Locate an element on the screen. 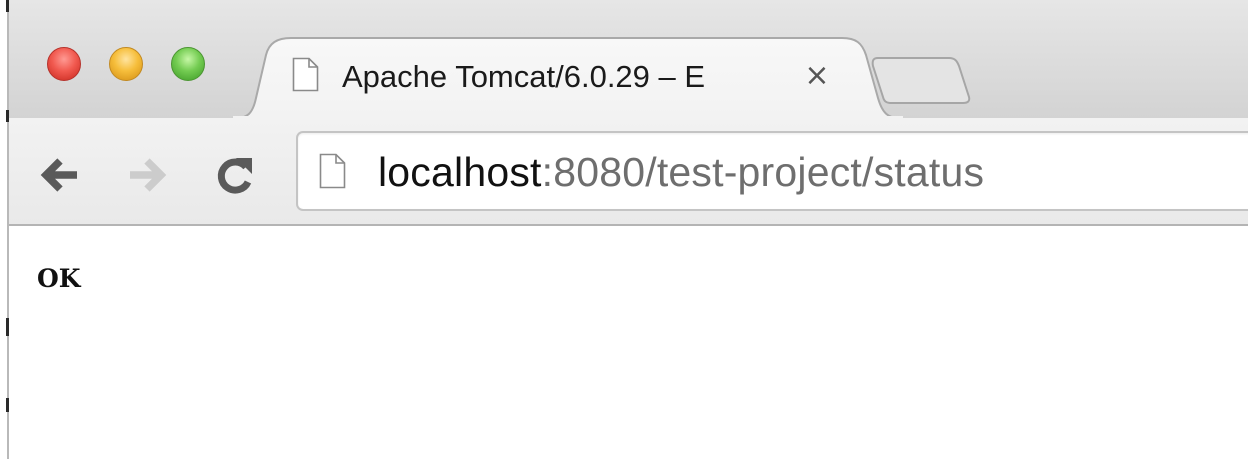 The width and height of the screenshot is (1248, 459). url-path: :8080/test-project/status is located at coordinates (763, 172).